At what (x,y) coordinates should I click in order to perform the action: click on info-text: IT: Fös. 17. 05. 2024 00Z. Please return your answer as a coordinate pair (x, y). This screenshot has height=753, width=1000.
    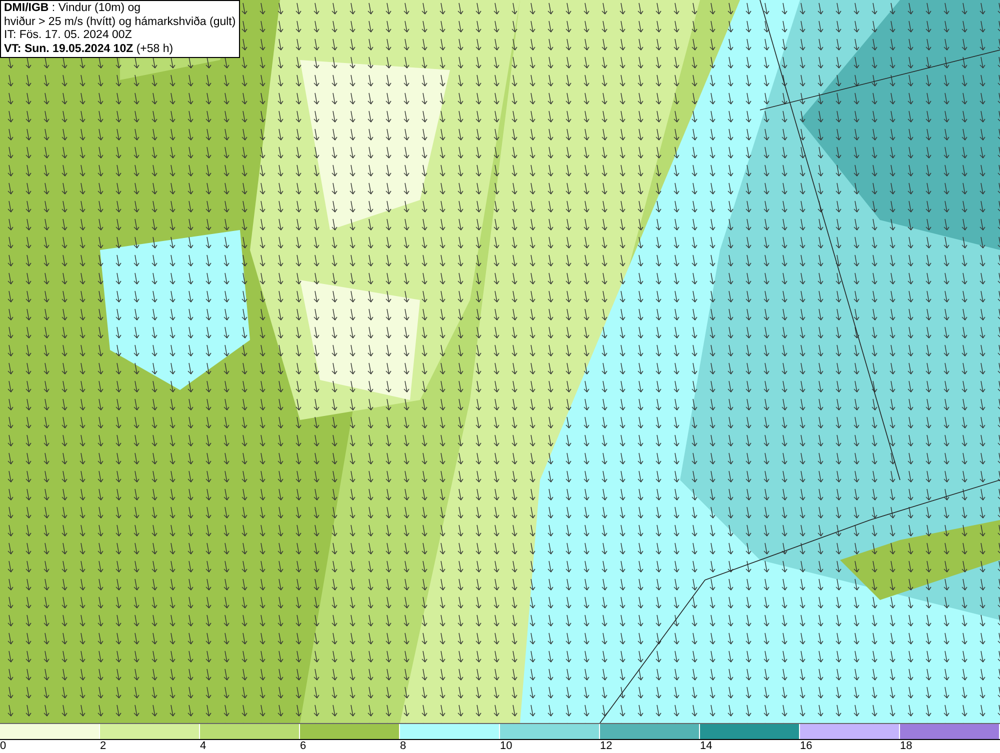
    Looking at the image, I should click on (68, 35).